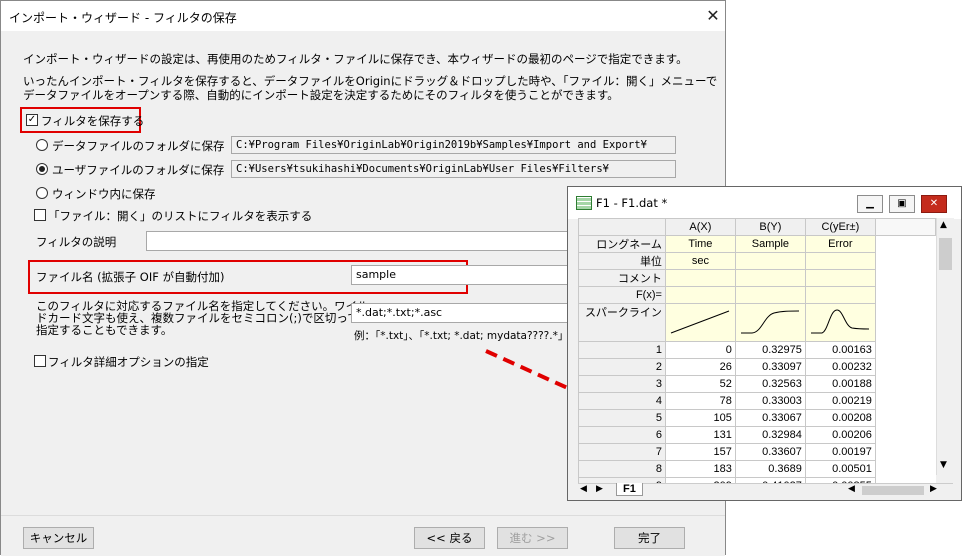 Image resolution: width=963 pixels, height=557 pixels. I want to click on data-cell: 0.00188, so click(840, 384).